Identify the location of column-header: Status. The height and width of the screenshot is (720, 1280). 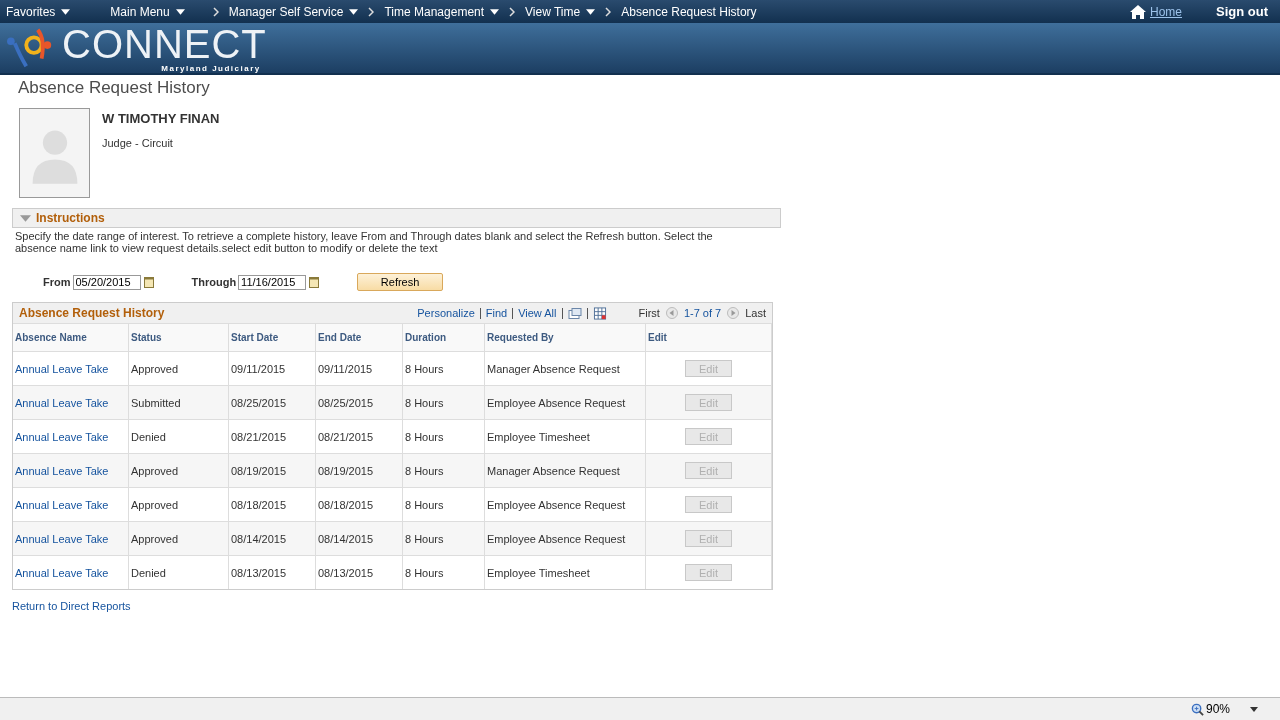
(178, 338).